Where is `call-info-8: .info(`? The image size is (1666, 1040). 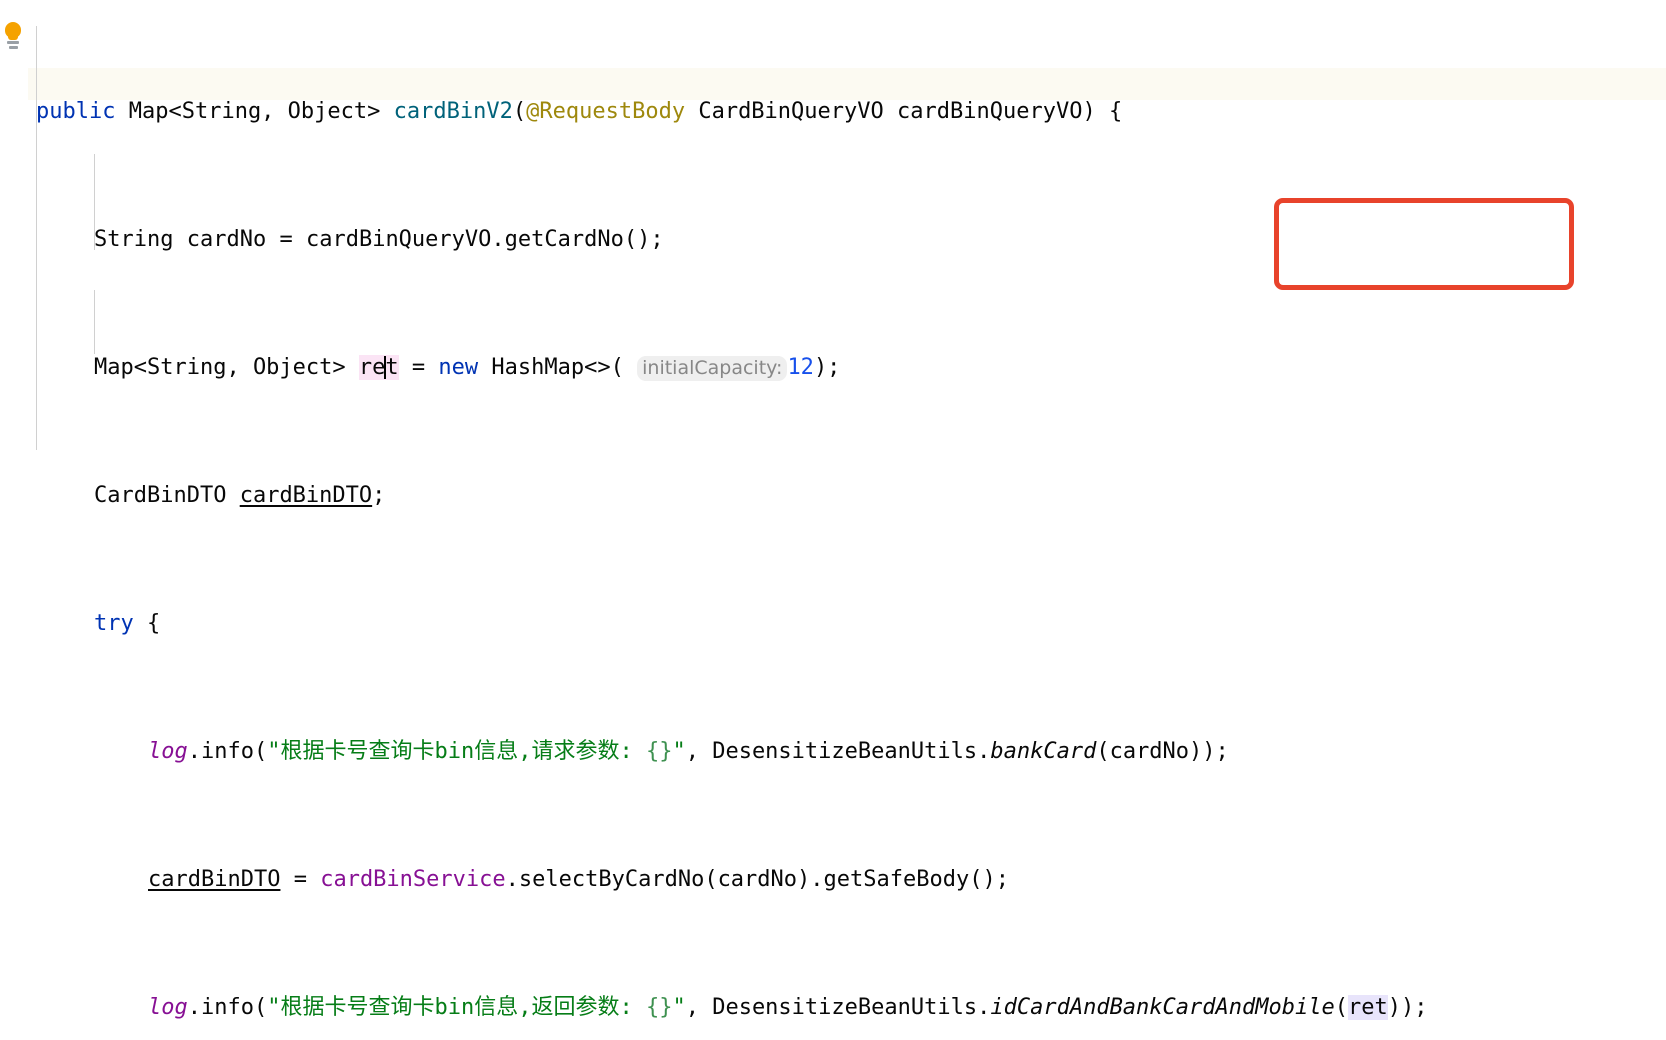 call-info-8: .info( is located at coordinates (227, 1007).